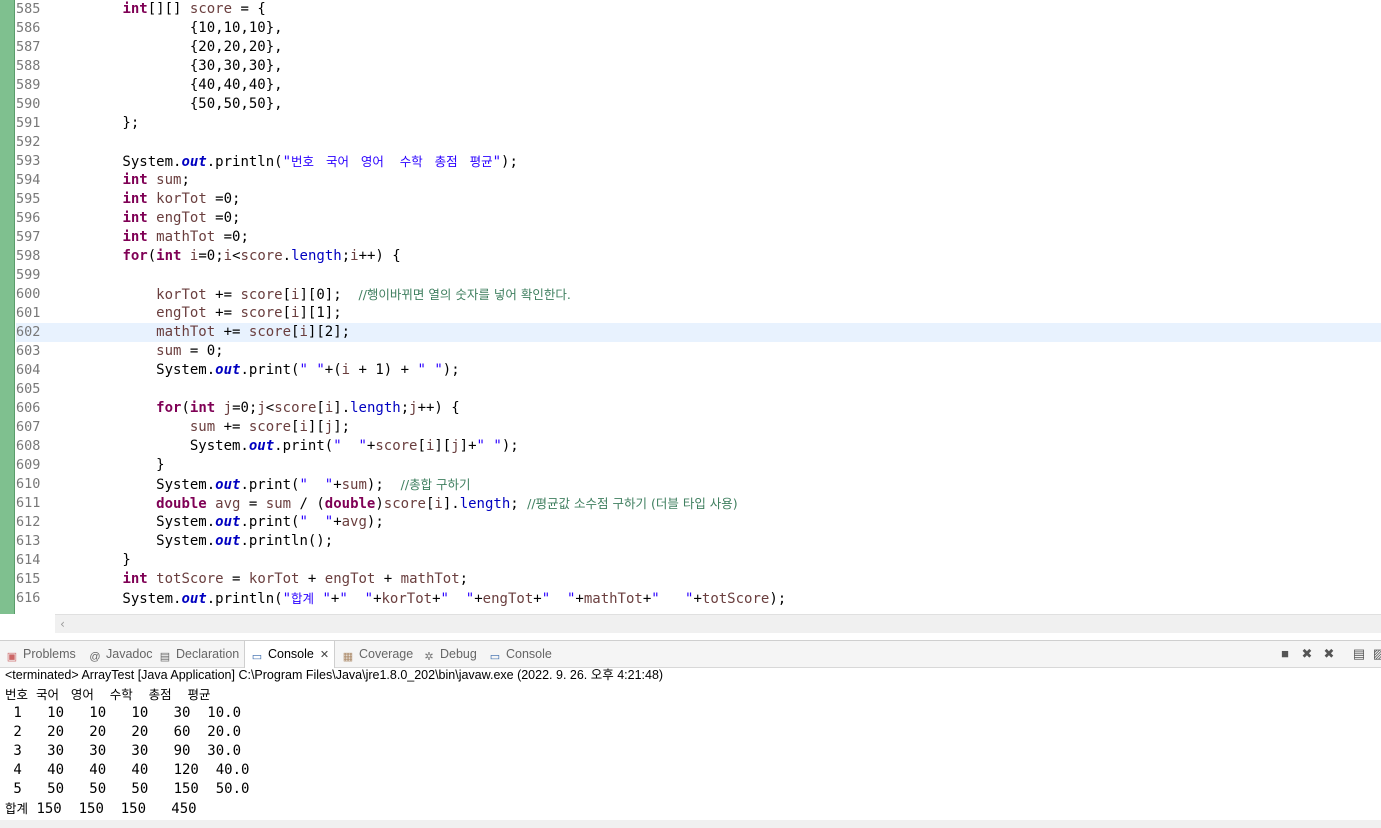 Image resolution: width=1381 pixels, height=828 pixels. What do you see at coordinates (698, 199) in the screenshot?
I see `code-line: 595 int korTot =0;` at bounding box center [698, 199].